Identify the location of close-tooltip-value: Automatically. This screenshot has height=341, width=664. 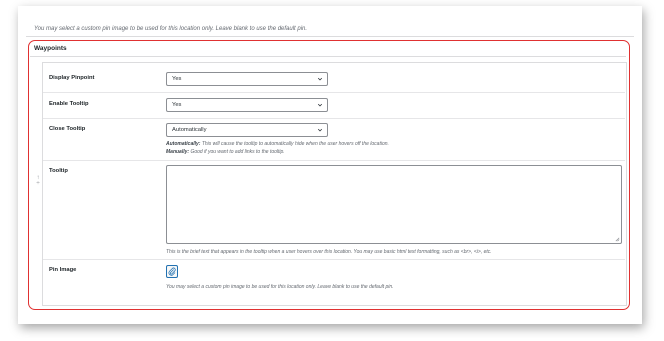
(189, 130).